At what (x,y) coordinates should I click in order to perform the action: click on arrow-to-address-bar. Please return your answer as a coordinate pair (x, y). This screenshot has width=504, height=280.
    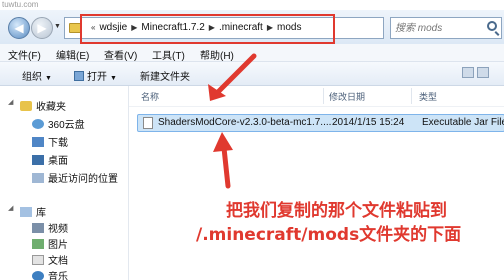
    Looking at the image, I should click on (232, 77).